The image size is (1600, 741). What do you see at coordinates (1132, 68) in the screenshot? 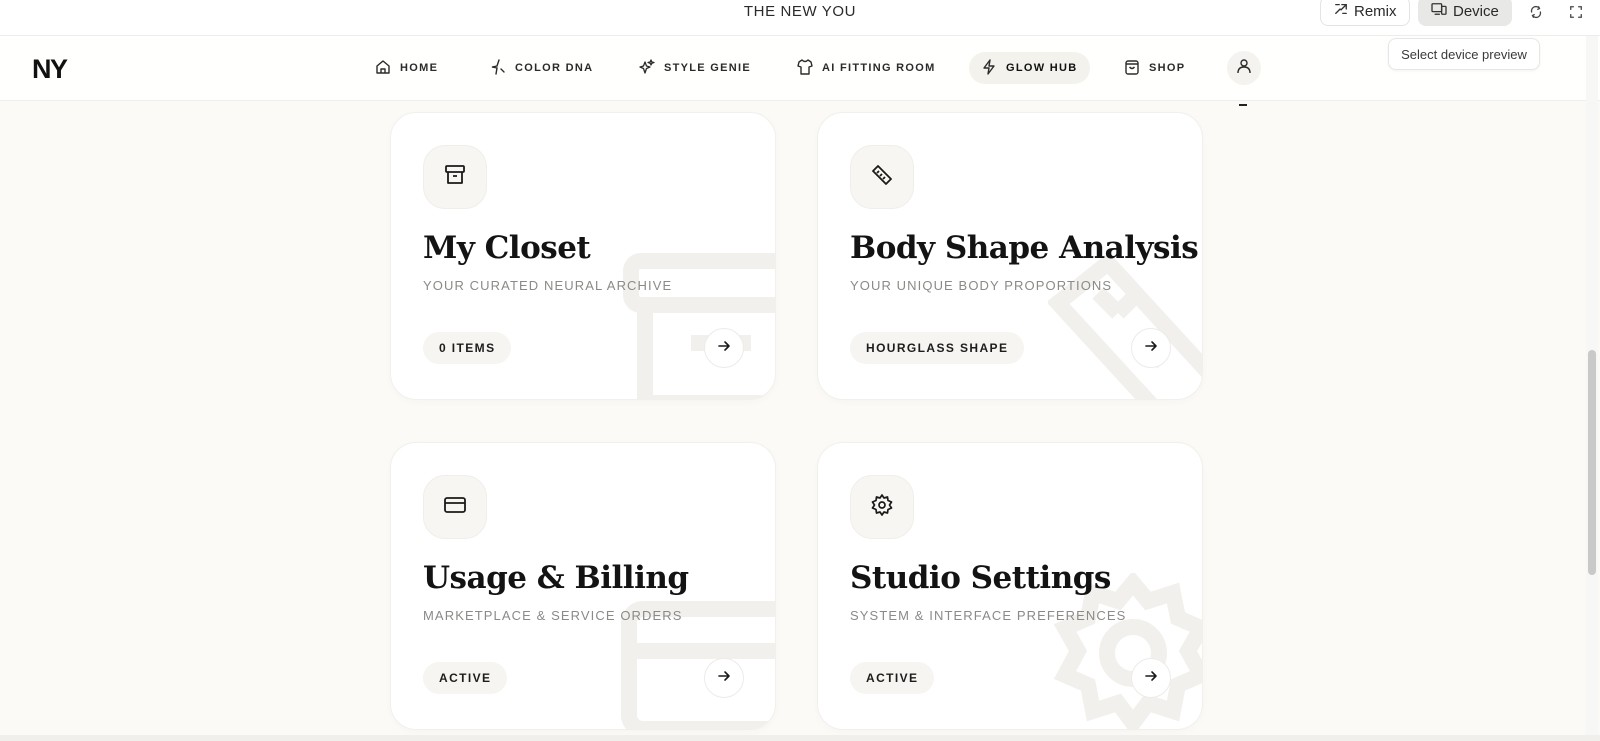
I see `bag-icon` at bounding box center [1132, 68].